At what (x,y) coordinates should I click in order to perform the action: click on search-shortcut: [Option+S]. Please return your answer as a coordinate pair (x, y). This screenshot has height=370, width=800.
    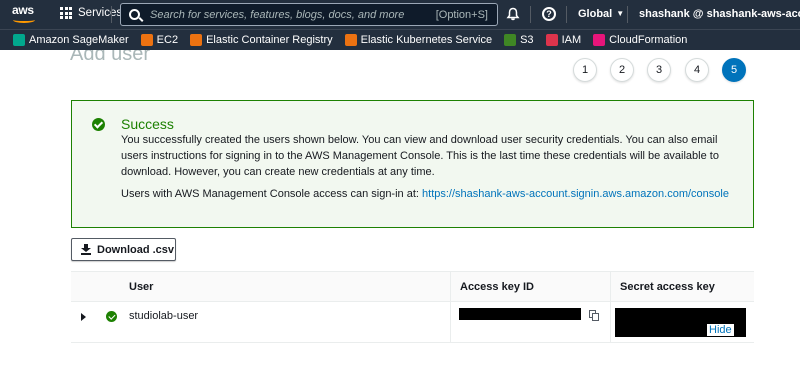
    Looking at the image, I should click on (461, 14).